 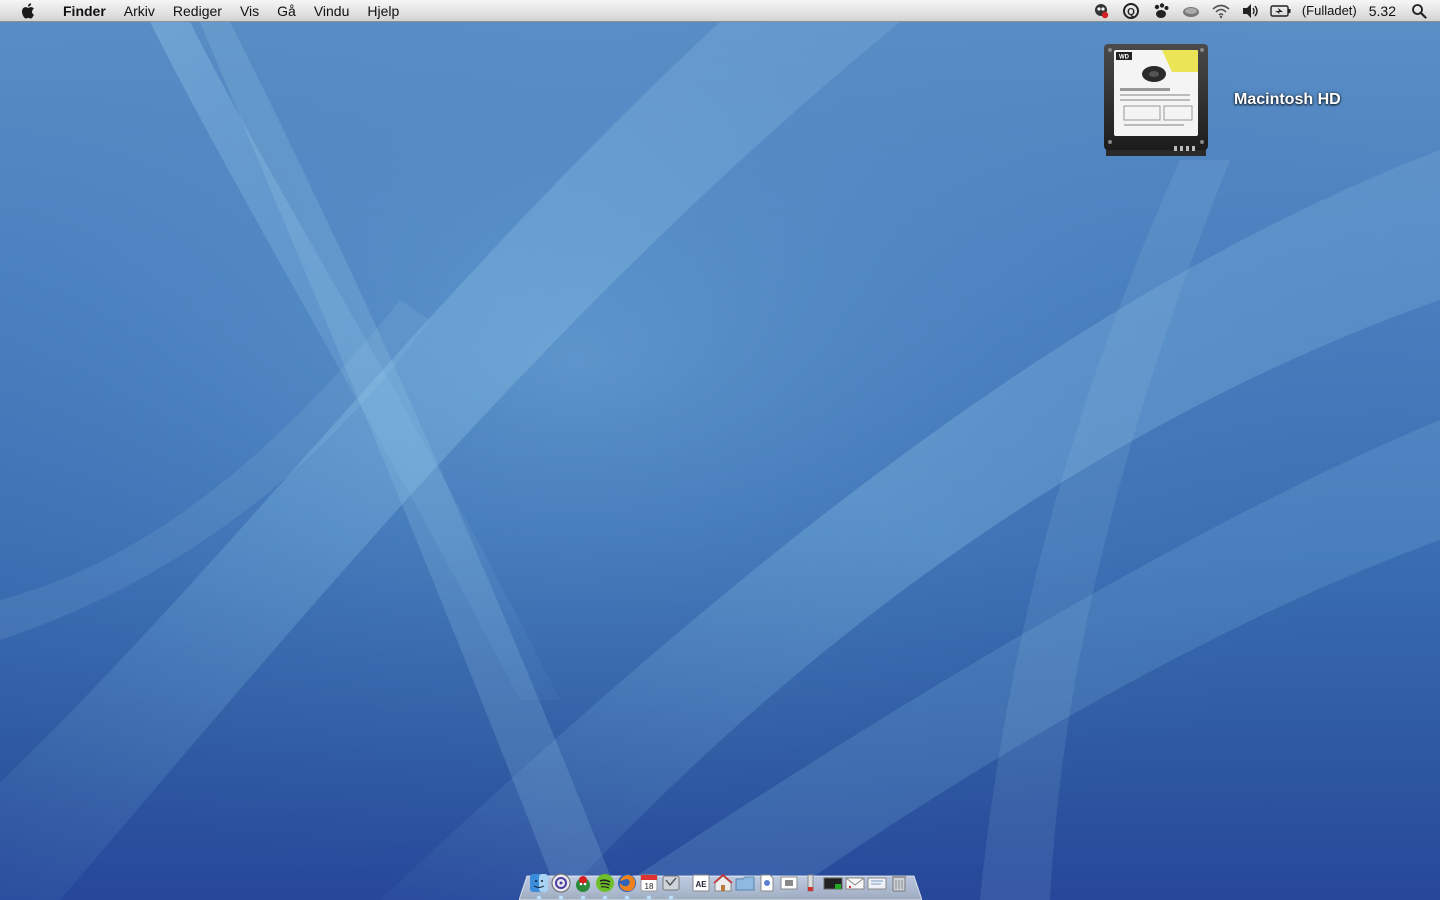 I want to click on dock-items: 18 AE, so click(x=720, y=884).